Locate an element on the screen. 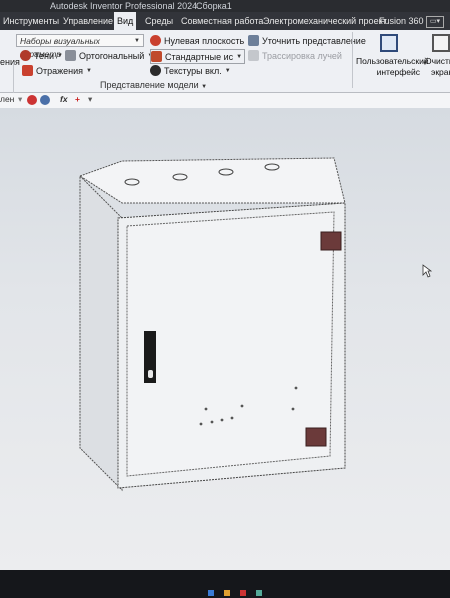 Image resolution: width=450 pixels, height=598 pixels. model-view-panel-text: Представление модели is located at coordinates (149, 85).